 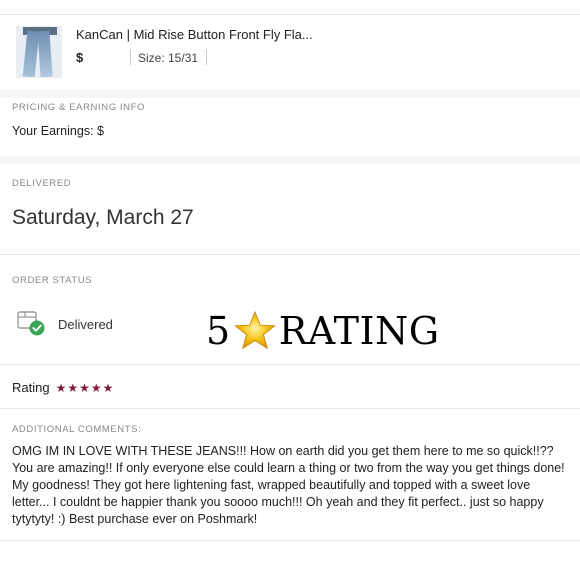 I want to click on pricing-section-label: PRICING & EARNING INFO, so click(x=79, y=107).